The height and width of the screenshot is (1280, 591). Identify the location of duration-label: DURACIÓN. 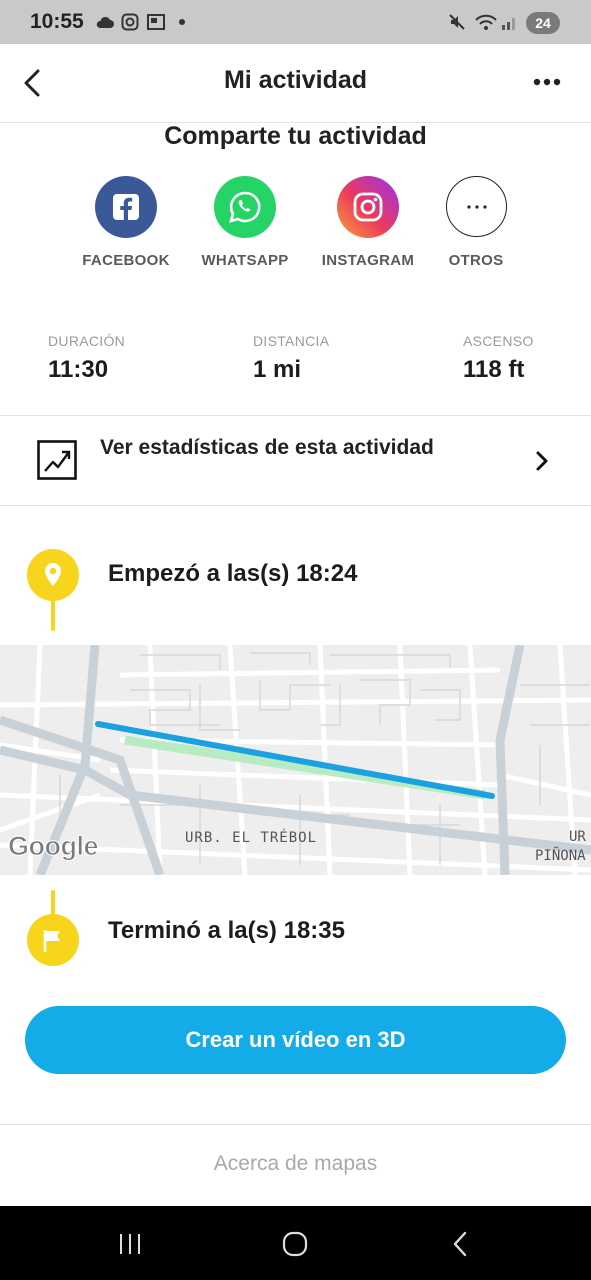
(87, 341).